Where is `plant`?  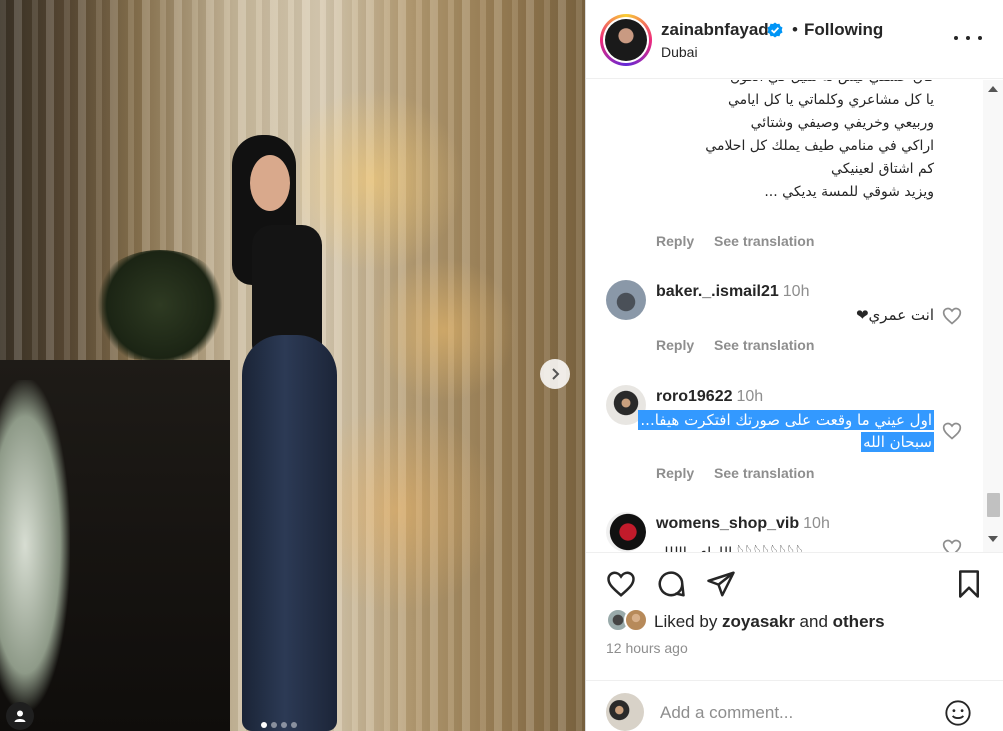
plant is located at coordinates (160, 305).